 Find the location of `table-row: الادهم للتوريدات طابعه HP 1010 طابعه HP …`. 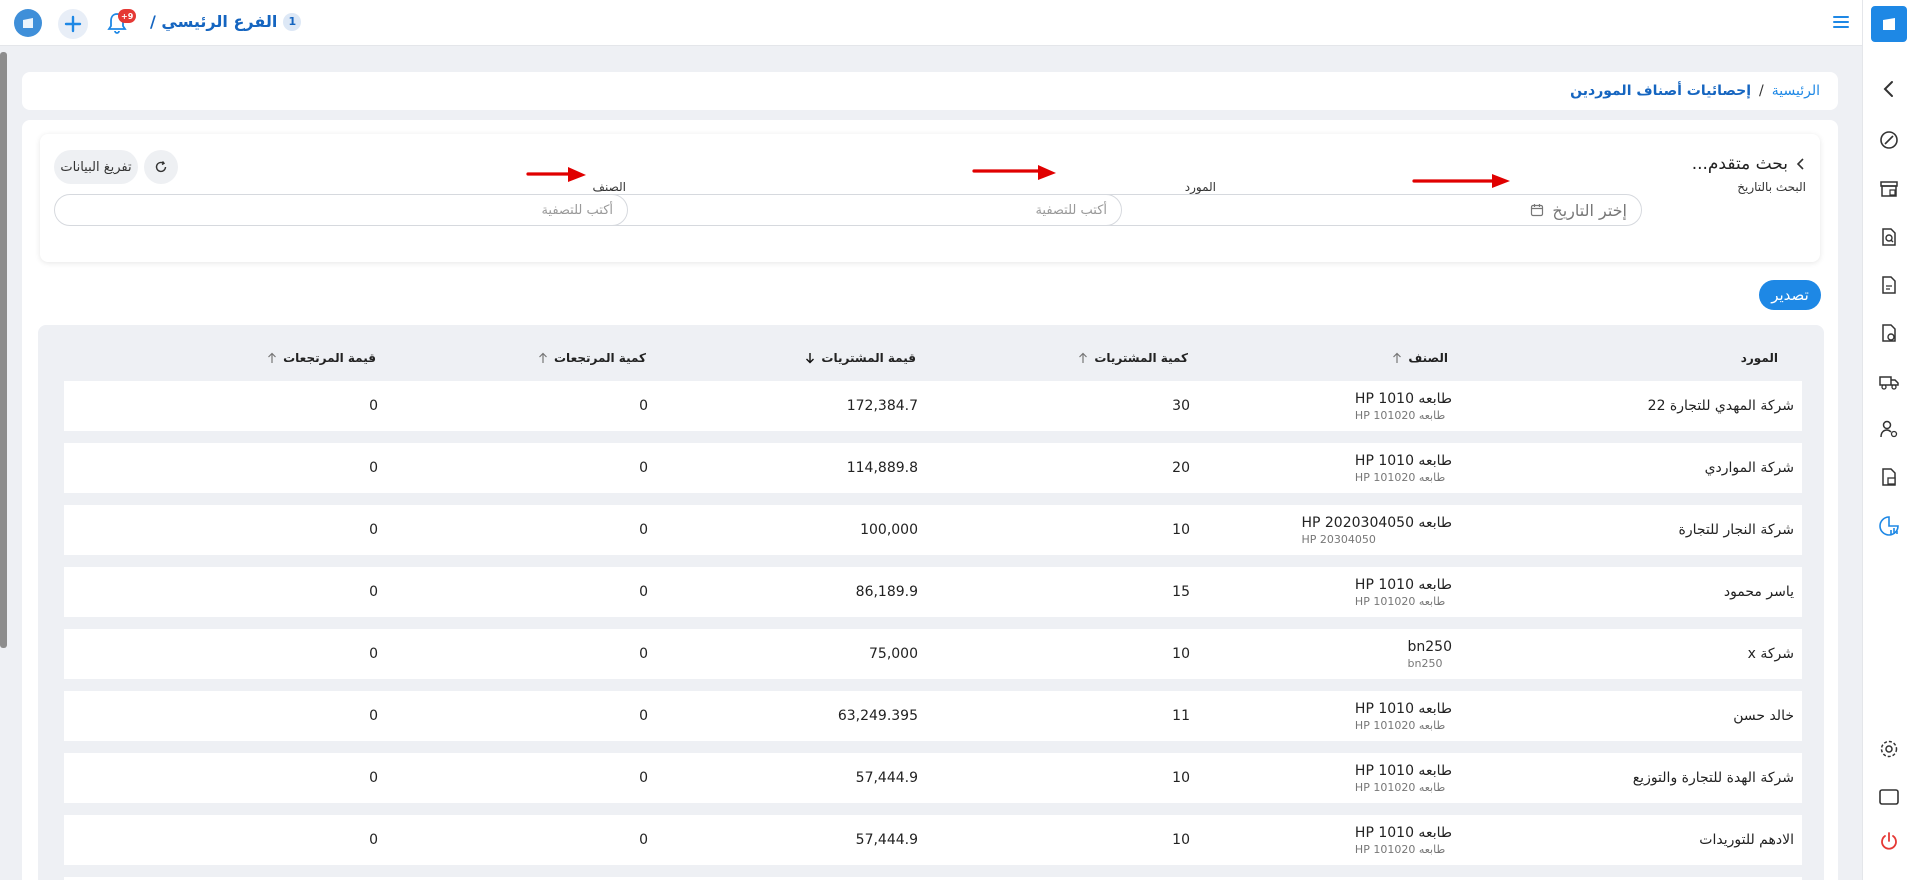

table-row: الادهم للتوريدات طابعه HP 1010 طابعه HP … is located at coordinates (933, 840).